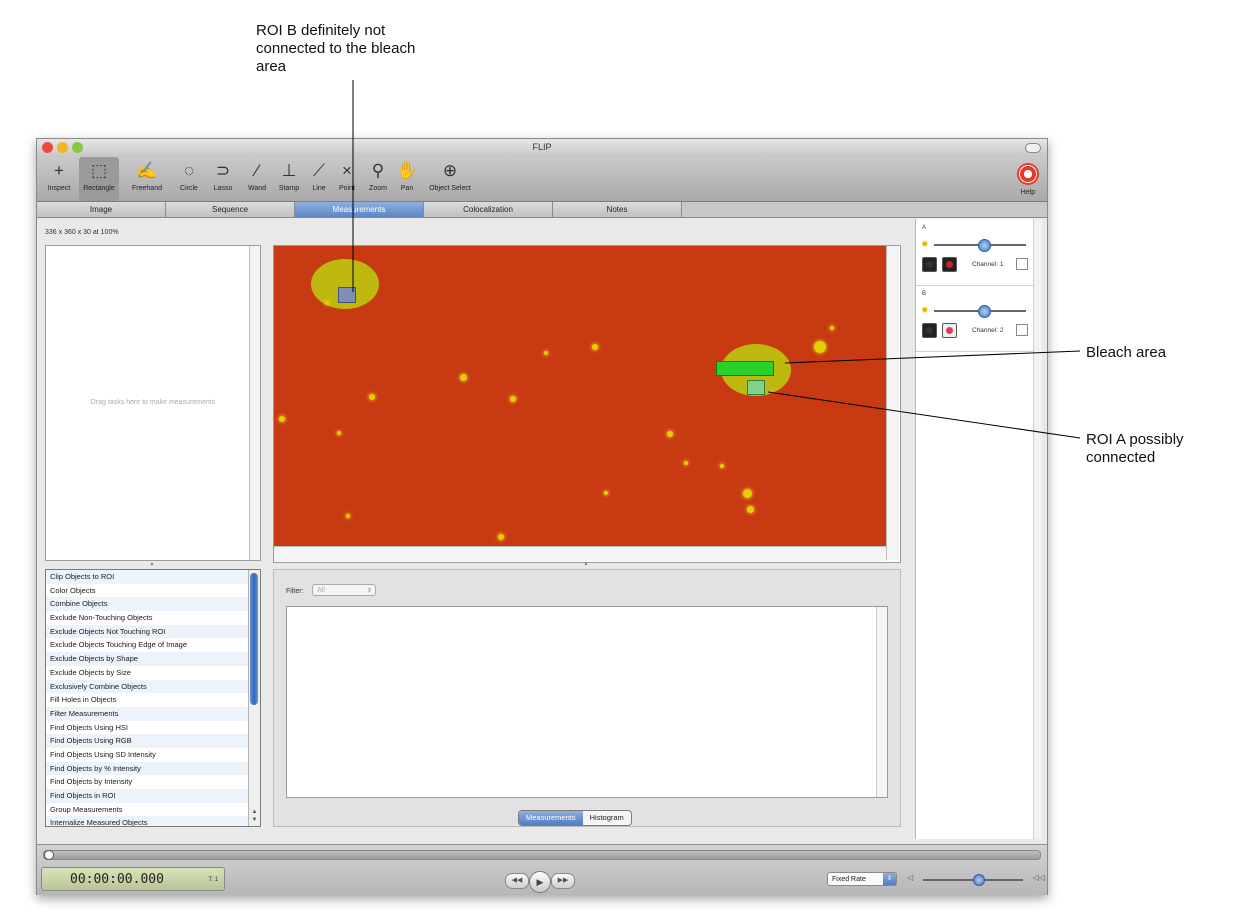 This screenshot has width=1235, height=922. Describe the element at coordinates (1028, 192) in the screenshot. I see `help-label: Help` at that location.